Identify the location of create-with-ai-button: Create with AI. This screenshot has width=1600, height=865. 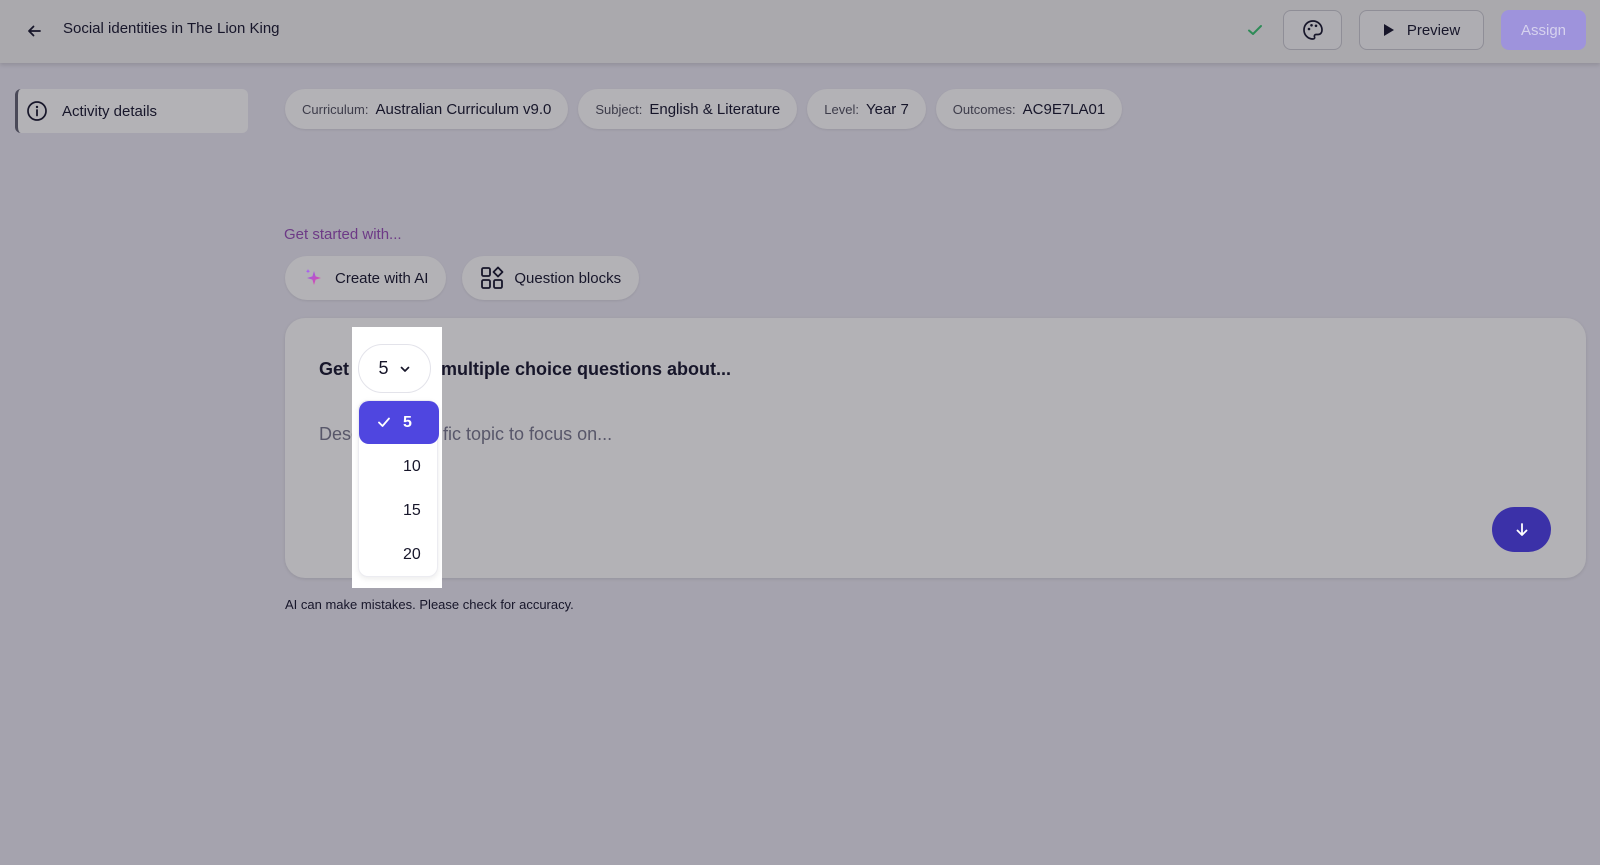
(366, 278).